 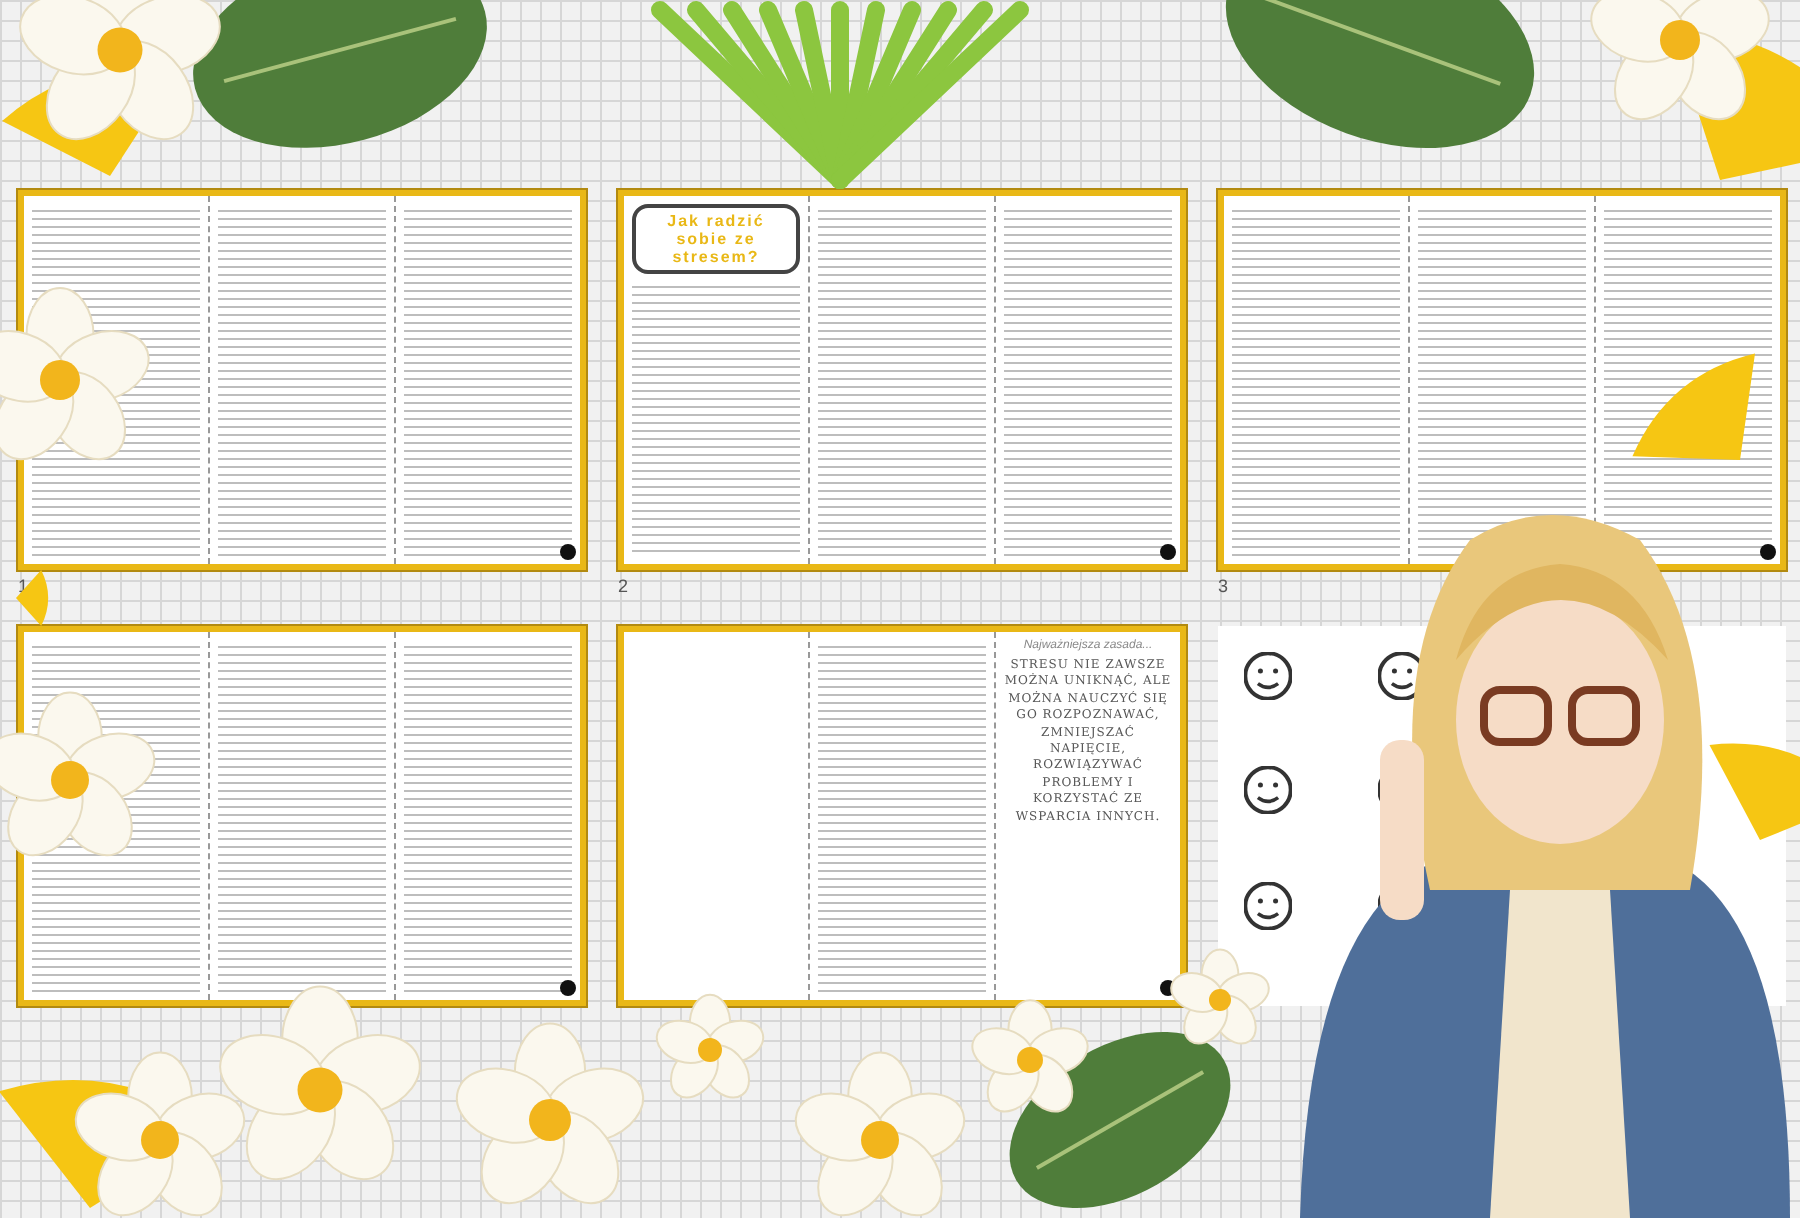 What do you see at coordinates (1224, 587) in the screenshot?
I see `page-number: 3` at bounding box center [1224, 587].